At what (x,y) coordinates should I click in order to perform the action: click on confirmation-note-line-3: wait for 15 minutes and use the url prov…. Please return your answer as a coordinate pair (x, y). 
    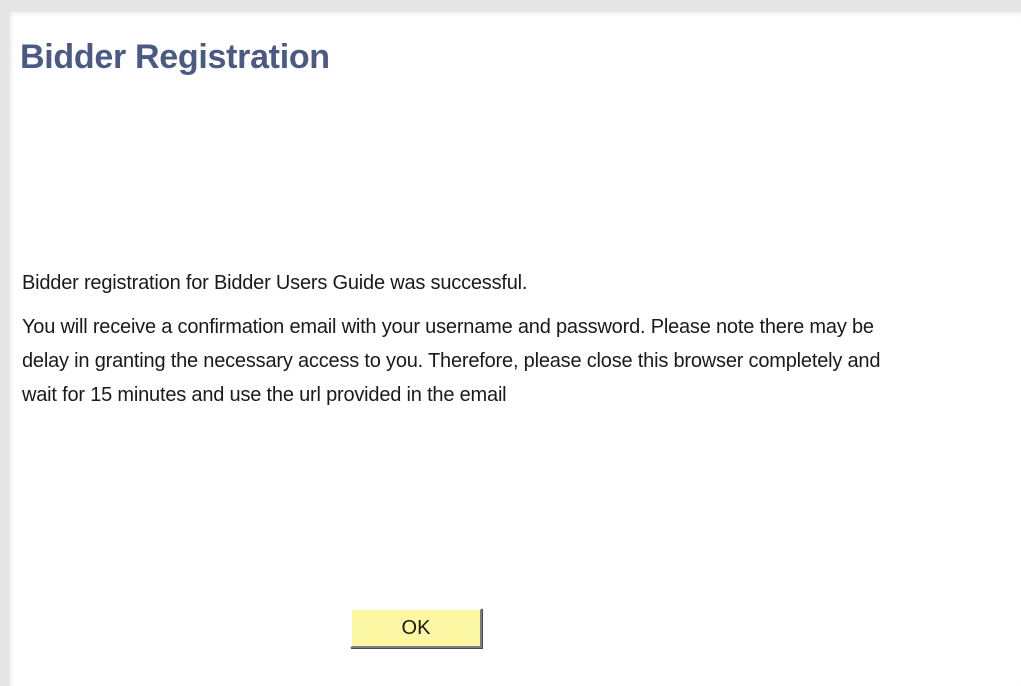
    Looking at the image, I should click on (264, 395).